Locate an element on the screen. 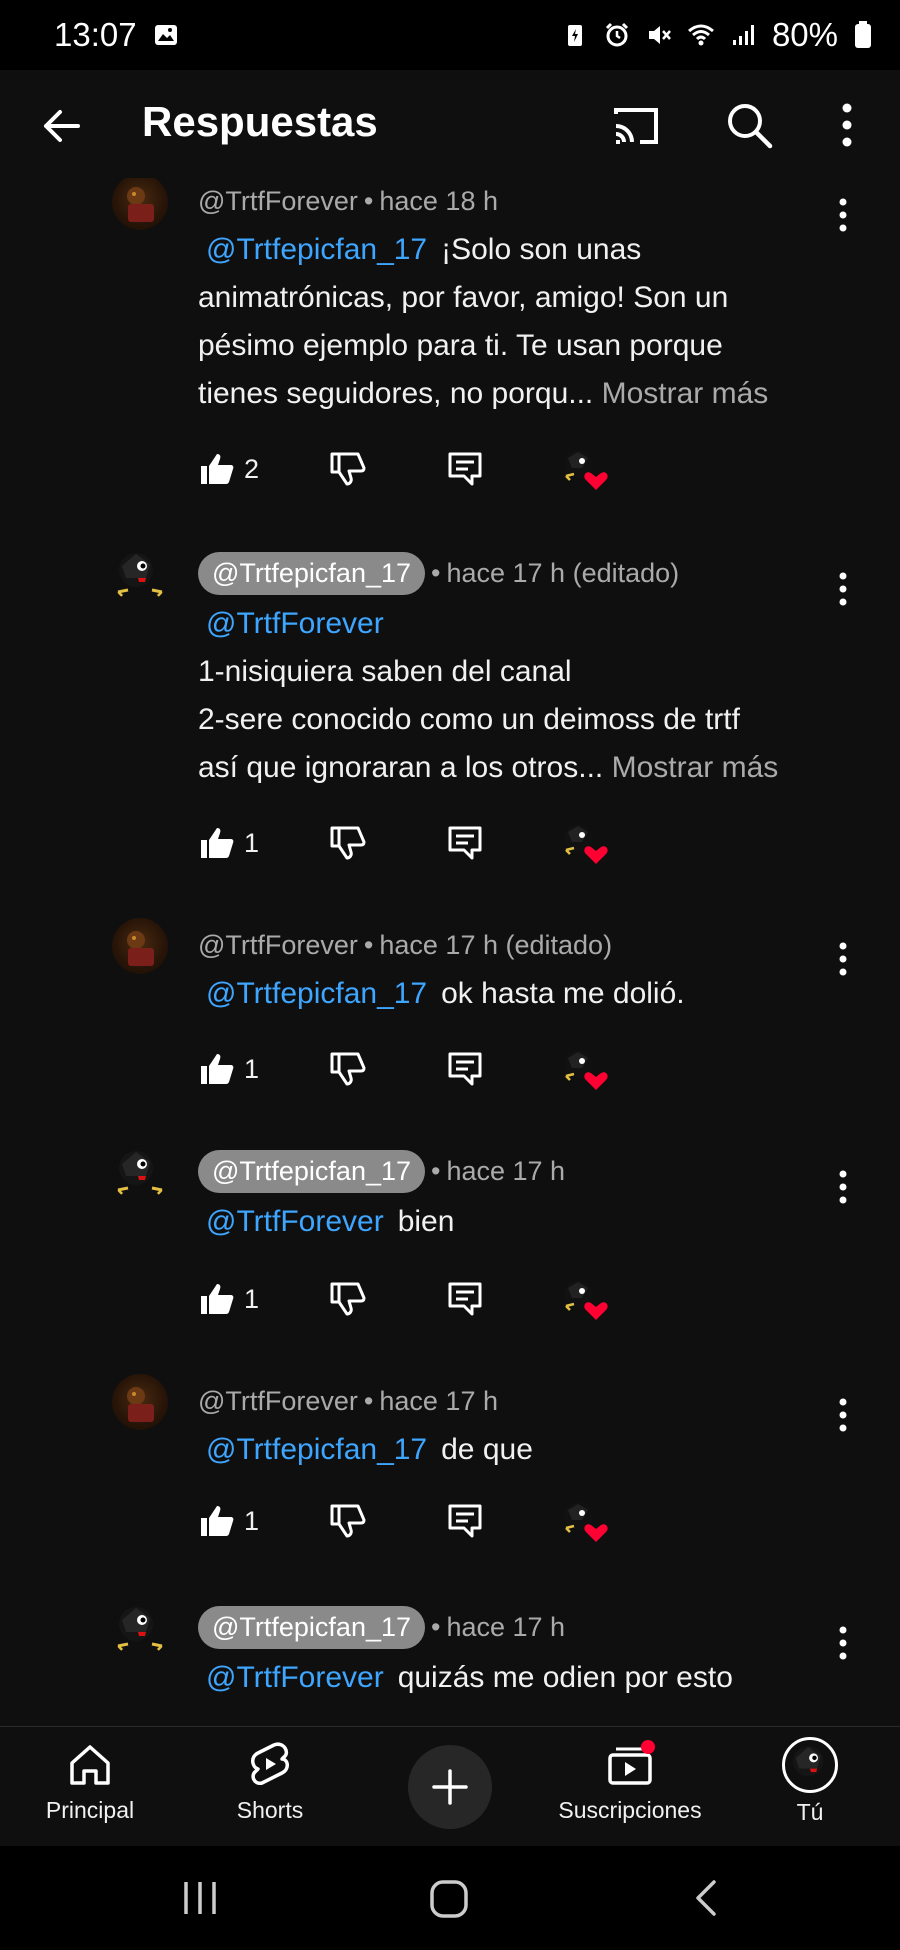 The height and width of the screenshot is (1950, 900). create-button is located at coordinates (450, 1787).